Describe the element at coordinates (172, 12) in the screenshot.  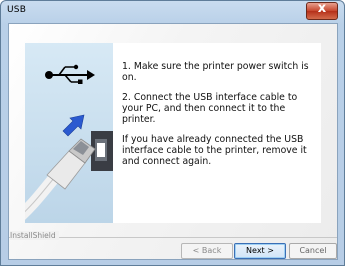
I see `title-bar: USB x` at that location.